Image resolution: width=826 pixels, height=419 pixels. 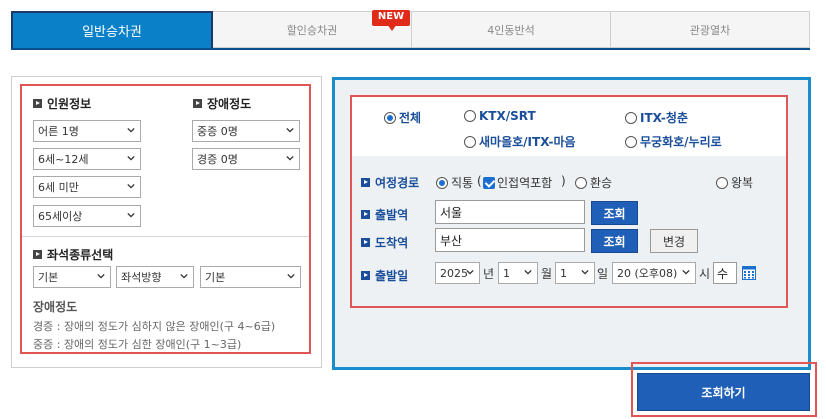 What do you see at coordinates (112, 29) in the screenshot?
I see `tab-general-ticket: 일반승차권` at bounding box center [112, 29].